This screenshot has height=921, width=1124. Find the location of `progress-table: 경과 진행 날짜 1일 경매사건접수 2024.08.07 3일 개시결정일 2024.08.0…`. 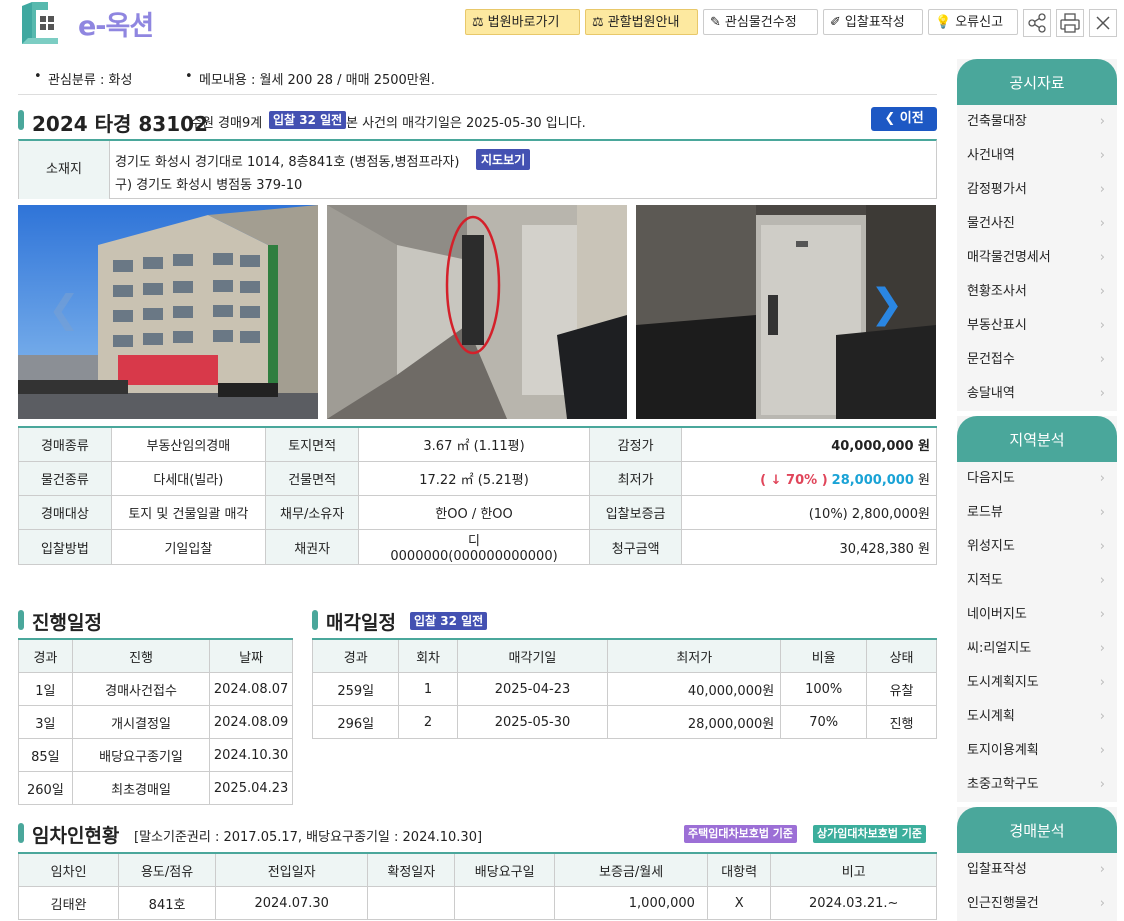

progress-table: 경과 진행 날짜 1일 경매사건접수 2024.08.07 3일 개시결정일 2024.08.0… is located at coordinates (155, 721).